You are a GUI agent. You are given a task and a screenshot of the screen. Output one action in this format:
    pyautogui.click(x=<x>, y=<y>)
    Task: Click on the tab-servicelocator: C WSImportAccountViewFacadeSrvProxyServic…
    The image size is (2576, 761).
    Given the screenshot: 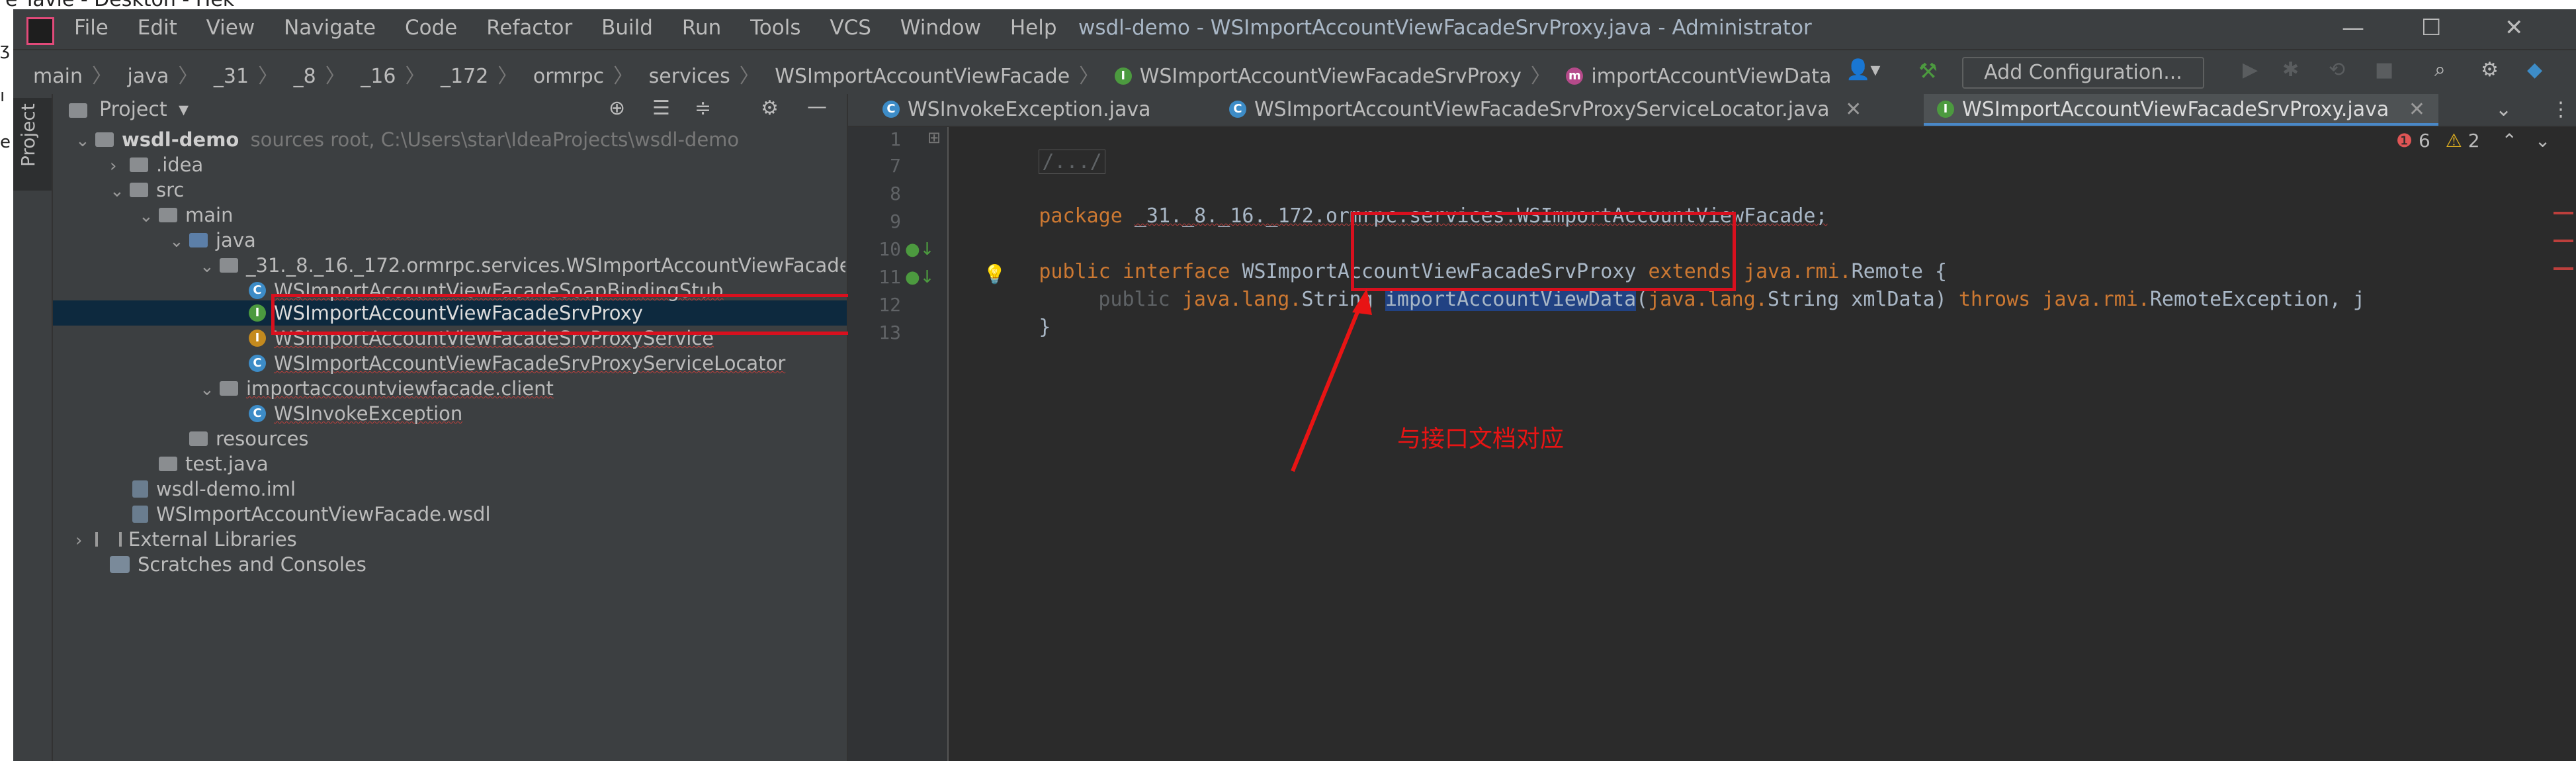 What is the action you would take?
    pyautogui.click(x=1545, y=110)
    